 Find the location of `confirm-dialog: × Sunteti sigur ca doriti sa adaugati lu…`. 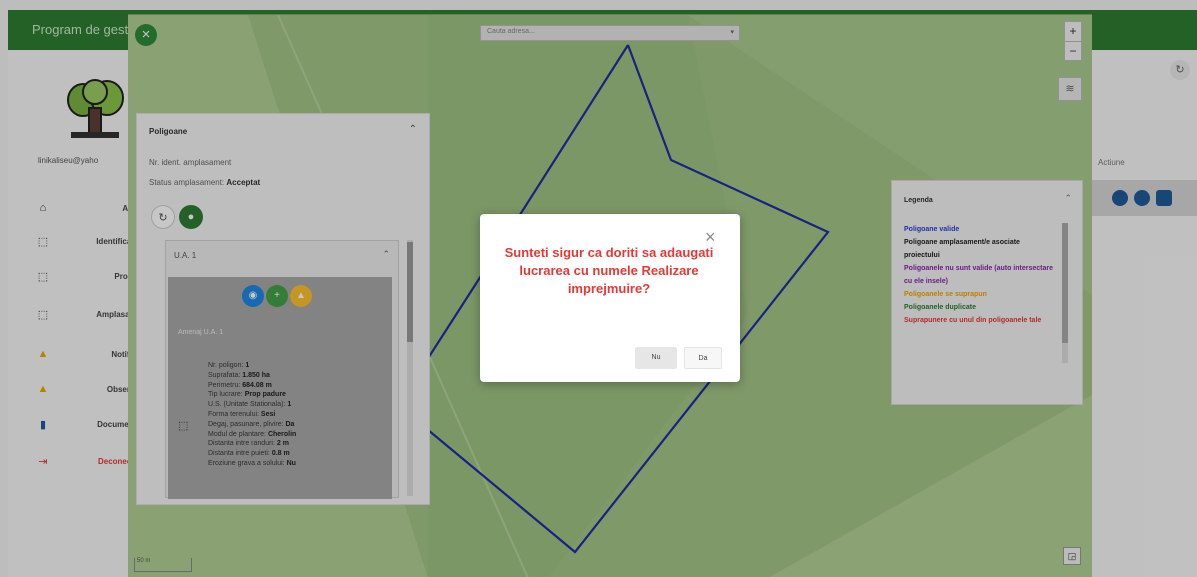

confirm-dialog: × Sunteti sigur ca doriti sa adaugati lu… is located at coordinates (610, 298).